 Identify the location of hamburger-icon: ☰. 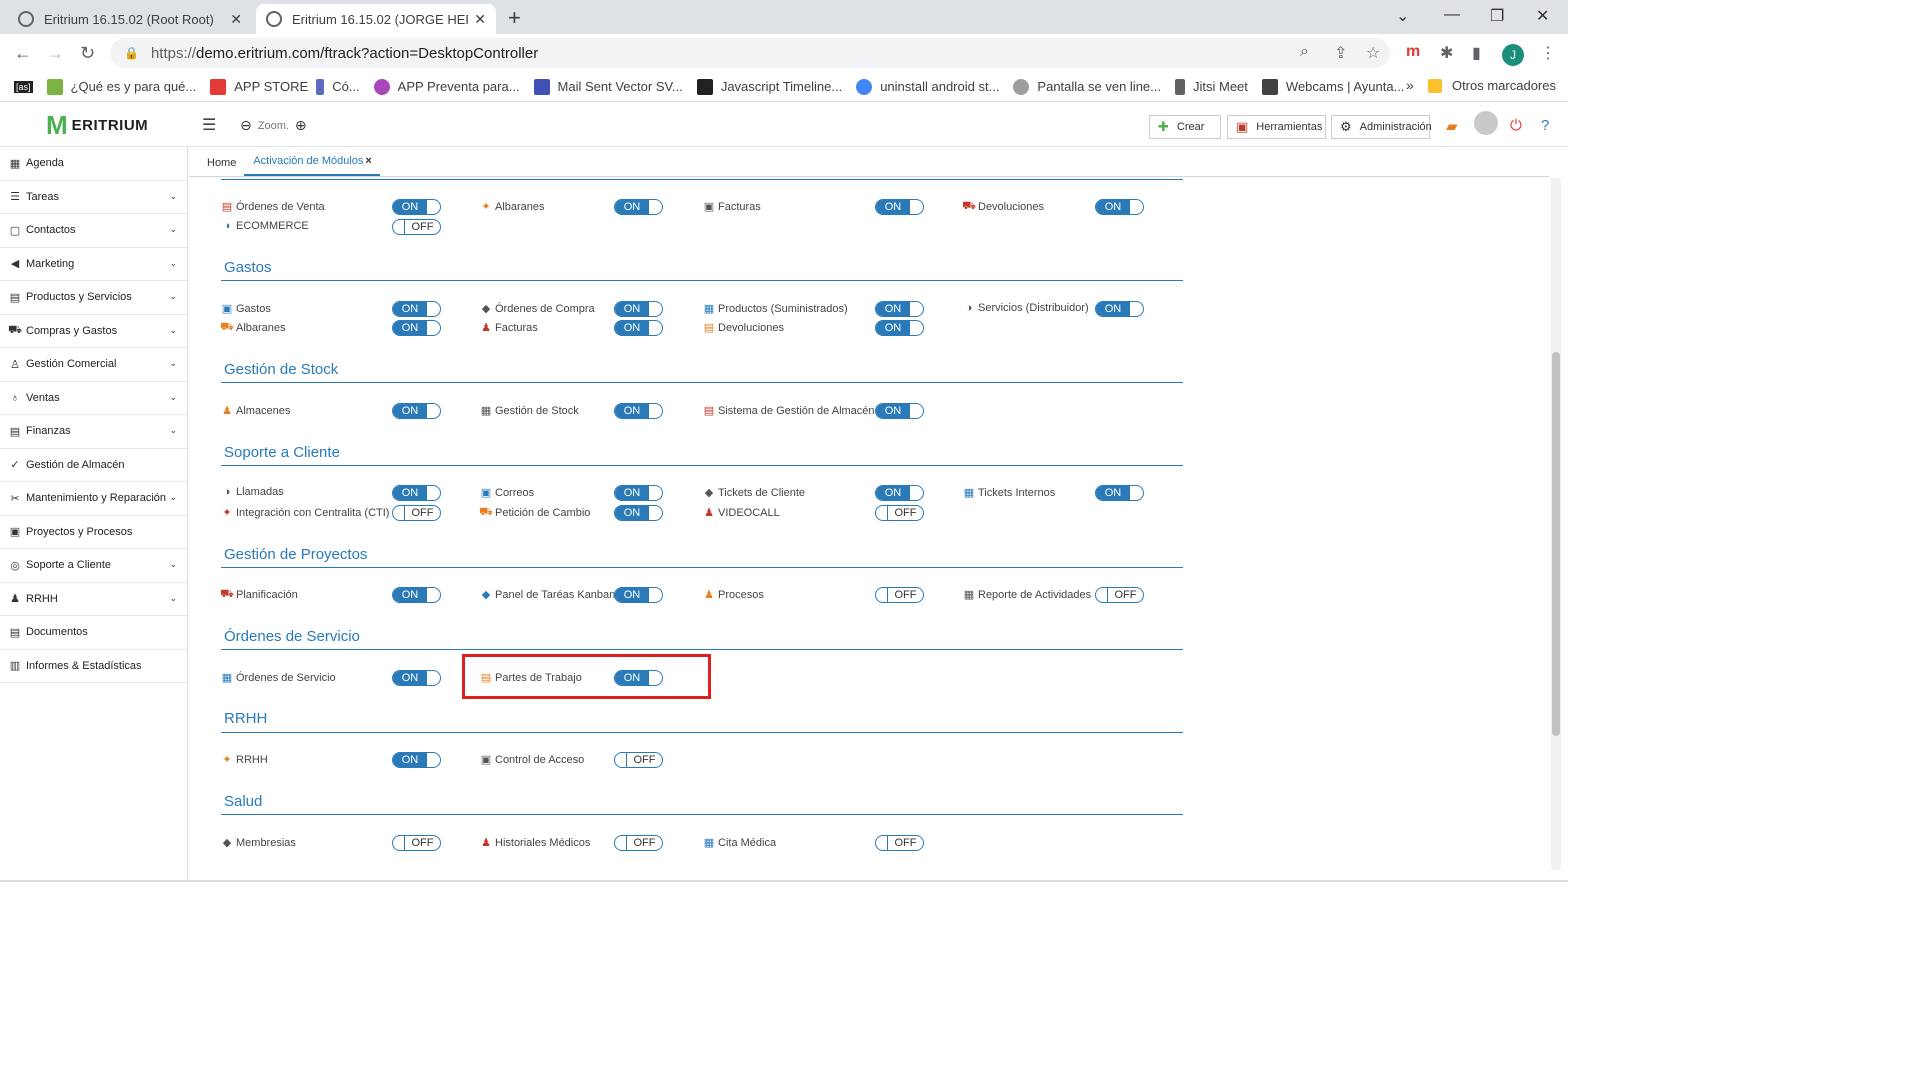
(209, 125).